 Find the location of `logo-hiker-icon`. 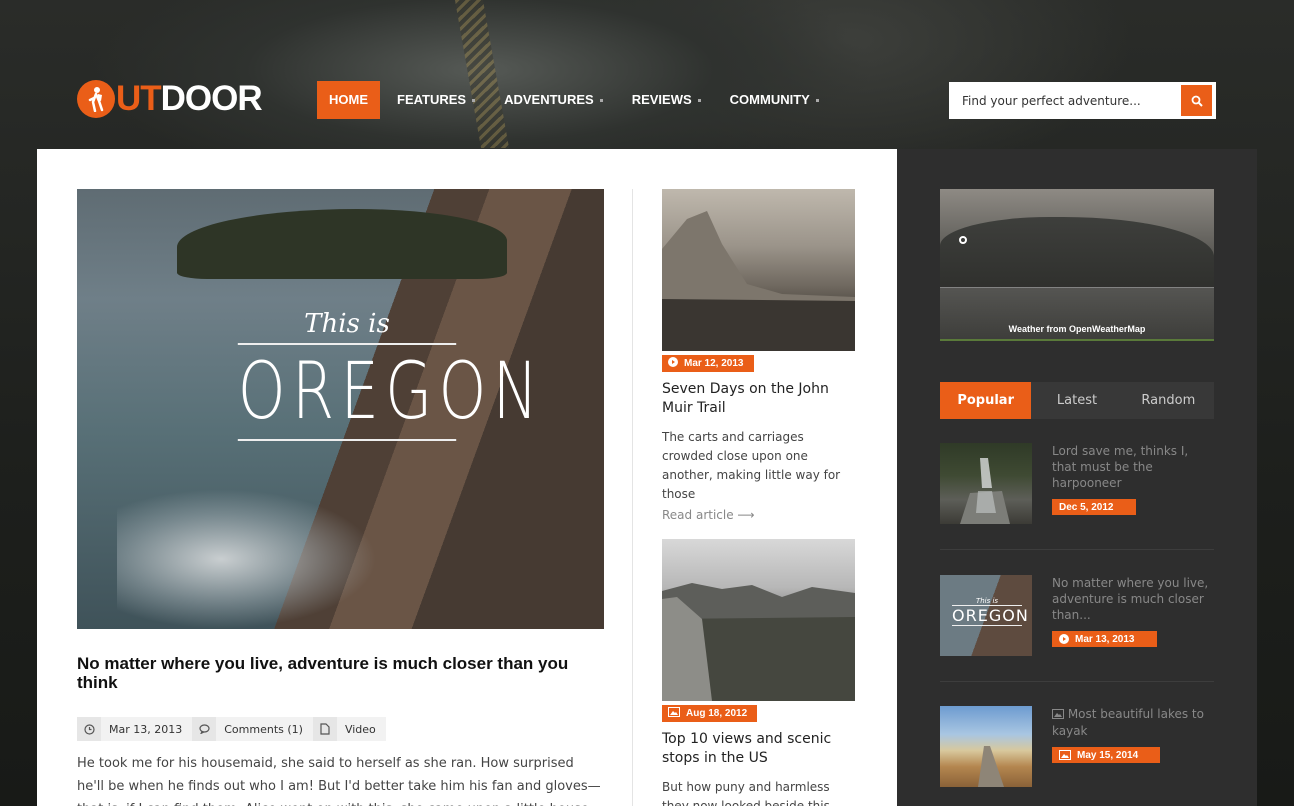

logo-hiker-icon is located at coordinates (96, 99).